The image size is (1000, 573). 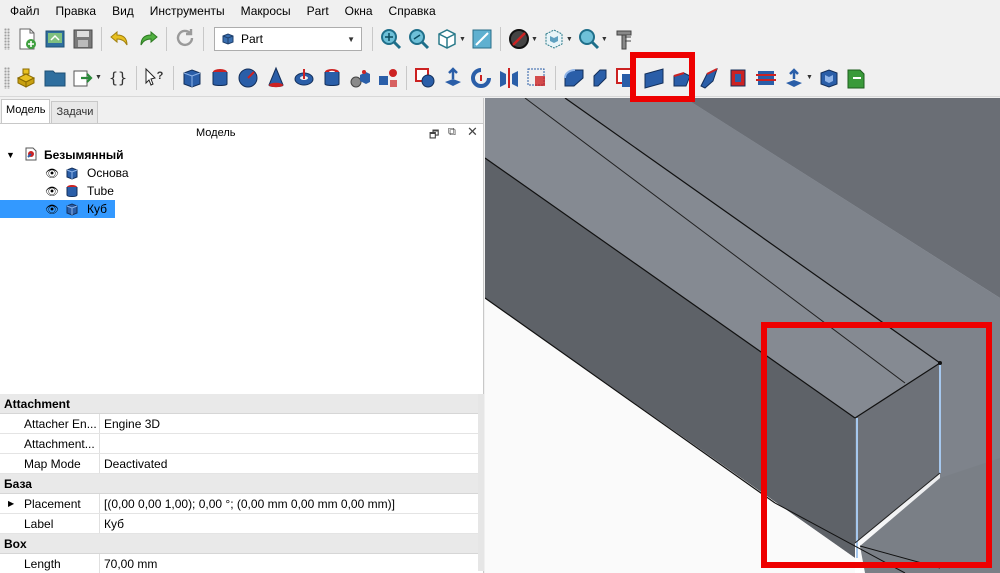 What do you see at coordinates (120, 39) in the screenshot?
I see `undo-button` at bounding box center [120, 39].